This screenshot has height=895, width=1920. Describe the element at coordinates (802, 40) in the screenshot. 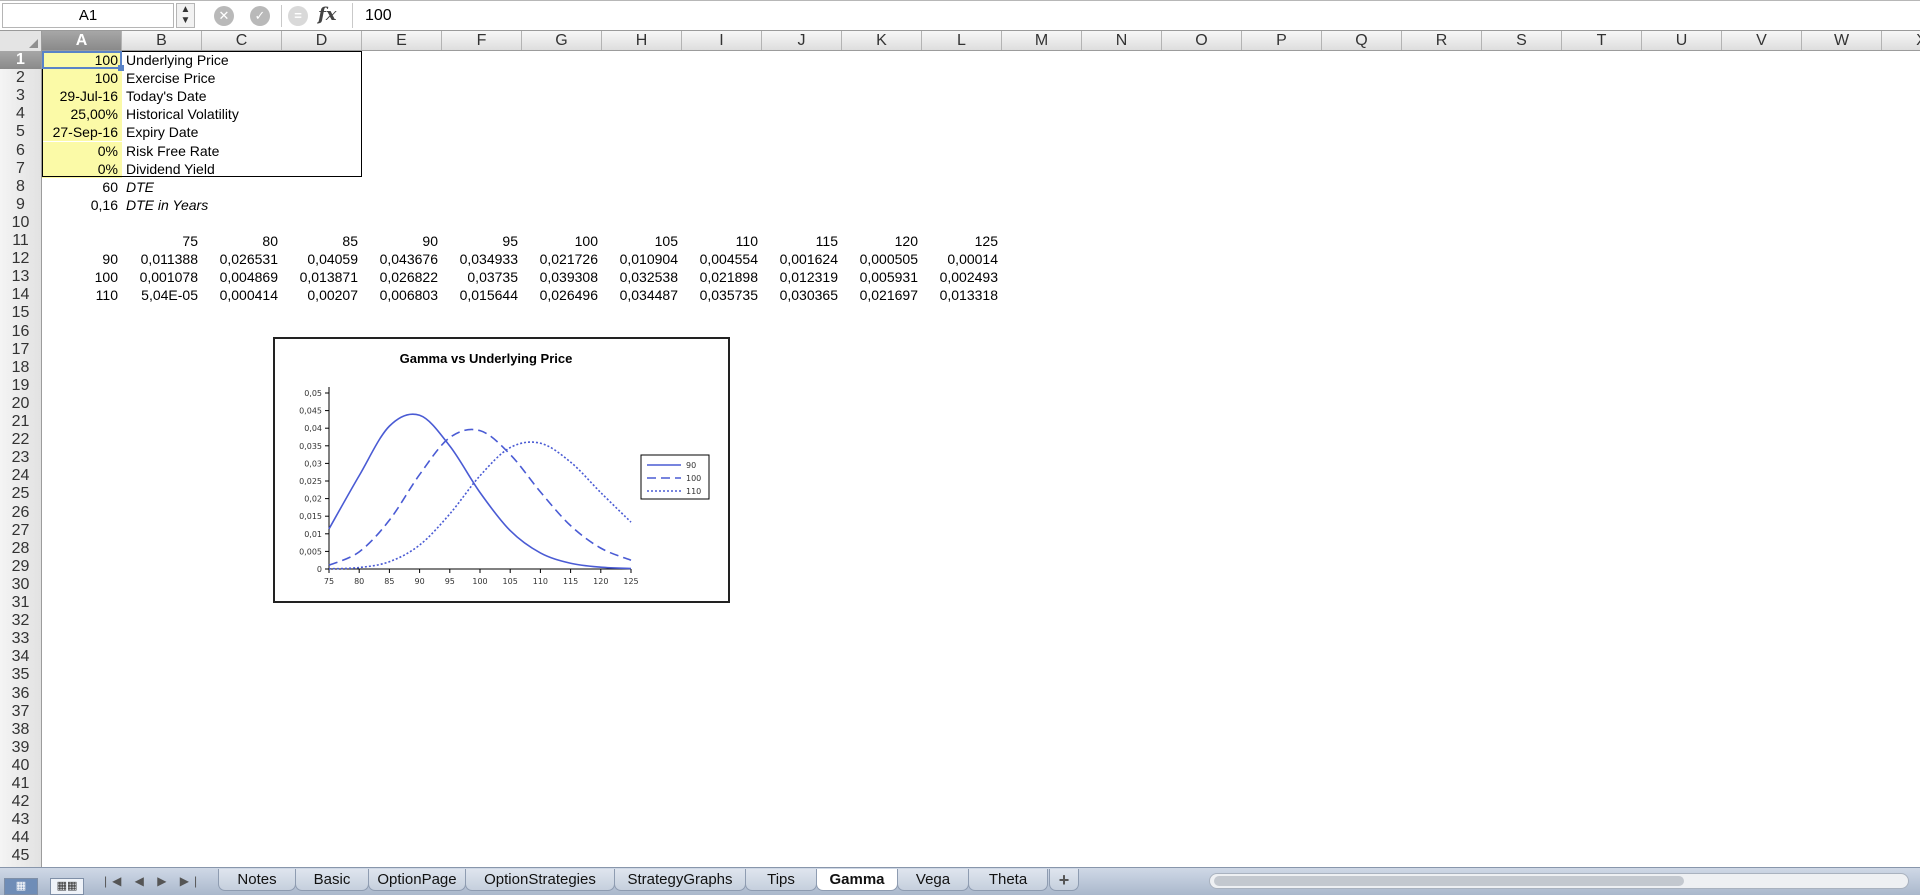

I see `column-header-j: J` at that location.